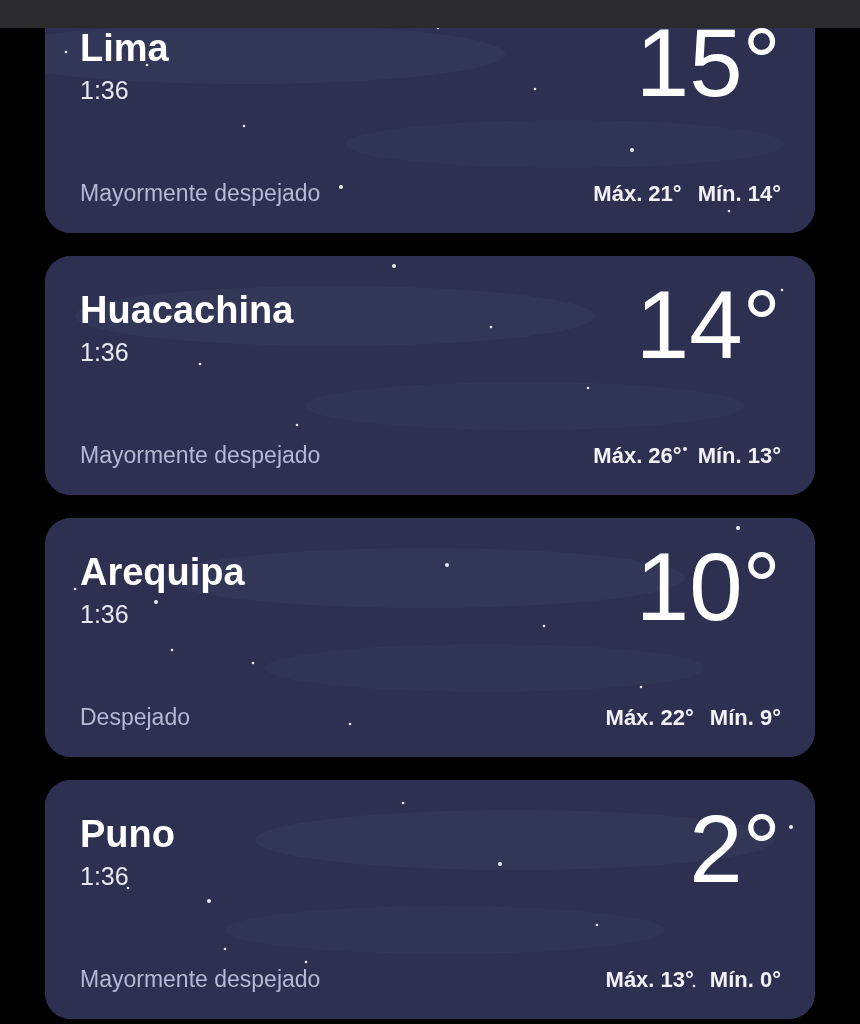 The height and width of the screenshot is (1024, 860). What do you see at coordinates (708, 325) in the screenshot?
I see `temperature: 14°` at bounding box center [708, 325].